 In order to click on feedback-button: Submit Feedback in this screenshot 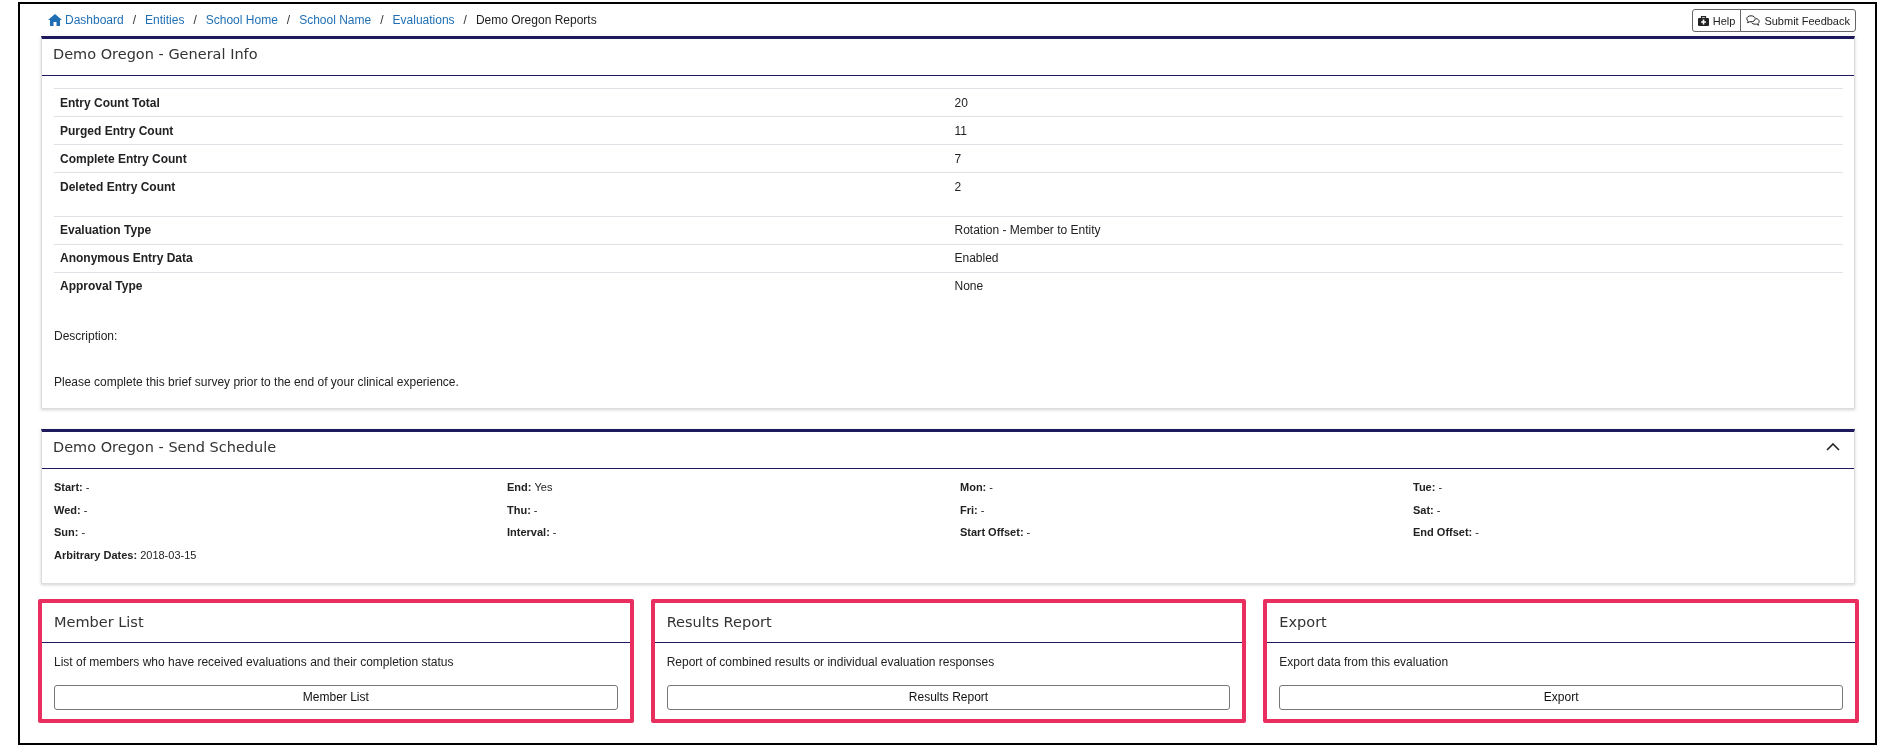, I will do `click(1798, 20)`.